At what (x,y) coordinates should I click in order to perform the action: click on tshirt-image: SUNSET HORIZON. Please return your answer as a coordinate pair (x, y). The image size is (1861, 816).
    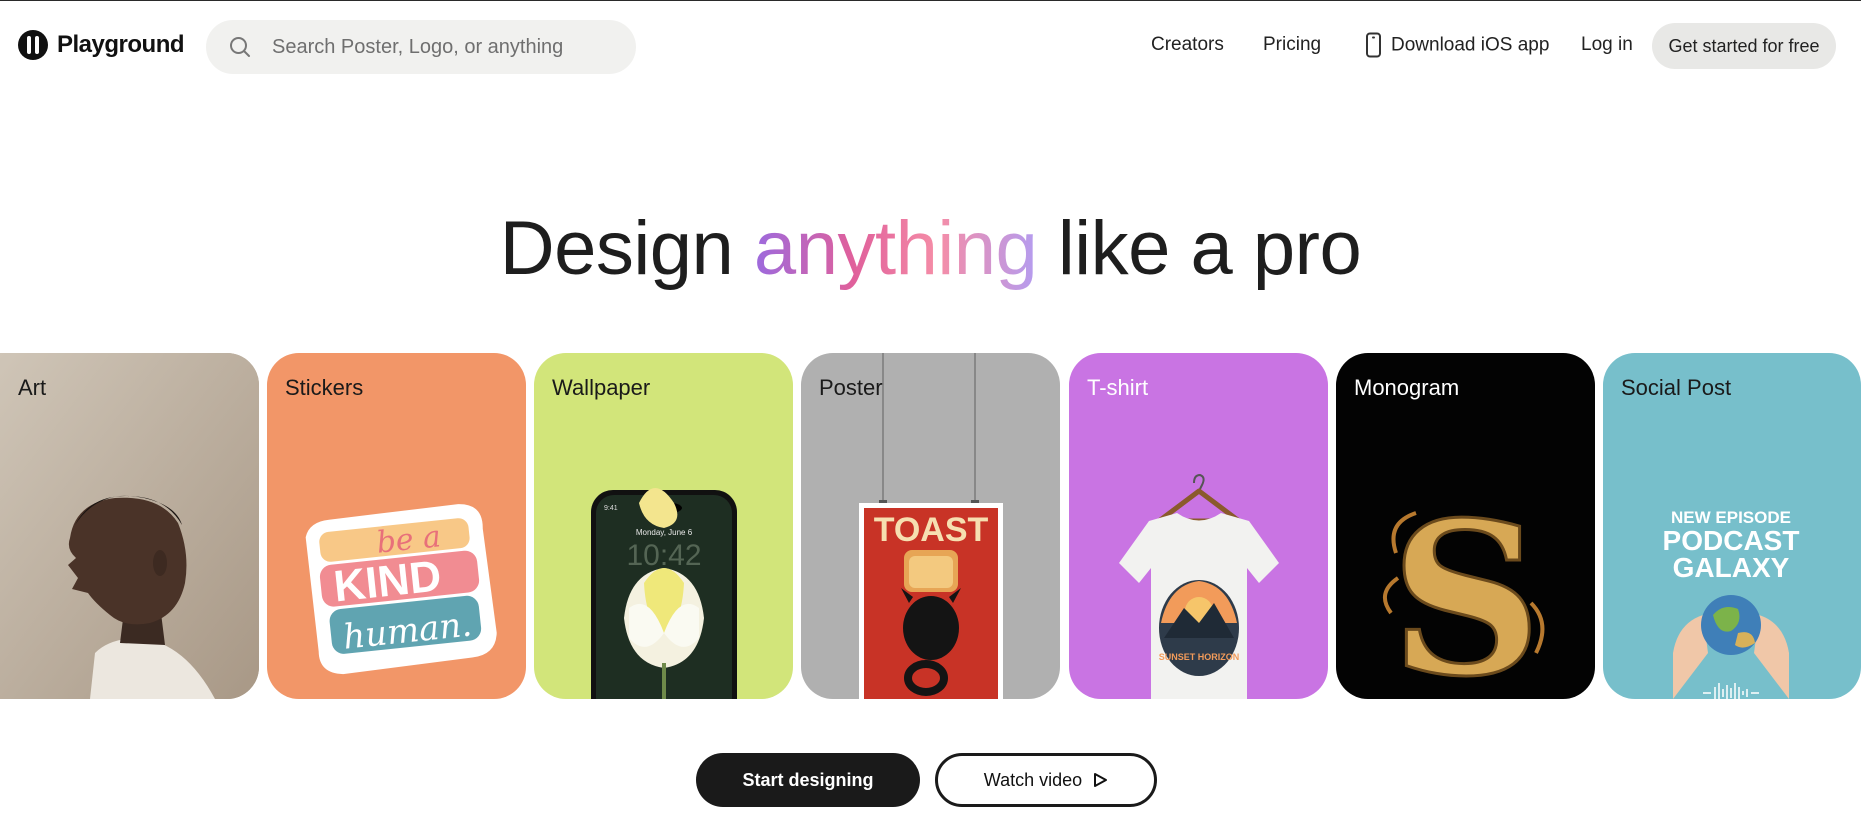
    Looking at the image, I should click on (1199, 586).